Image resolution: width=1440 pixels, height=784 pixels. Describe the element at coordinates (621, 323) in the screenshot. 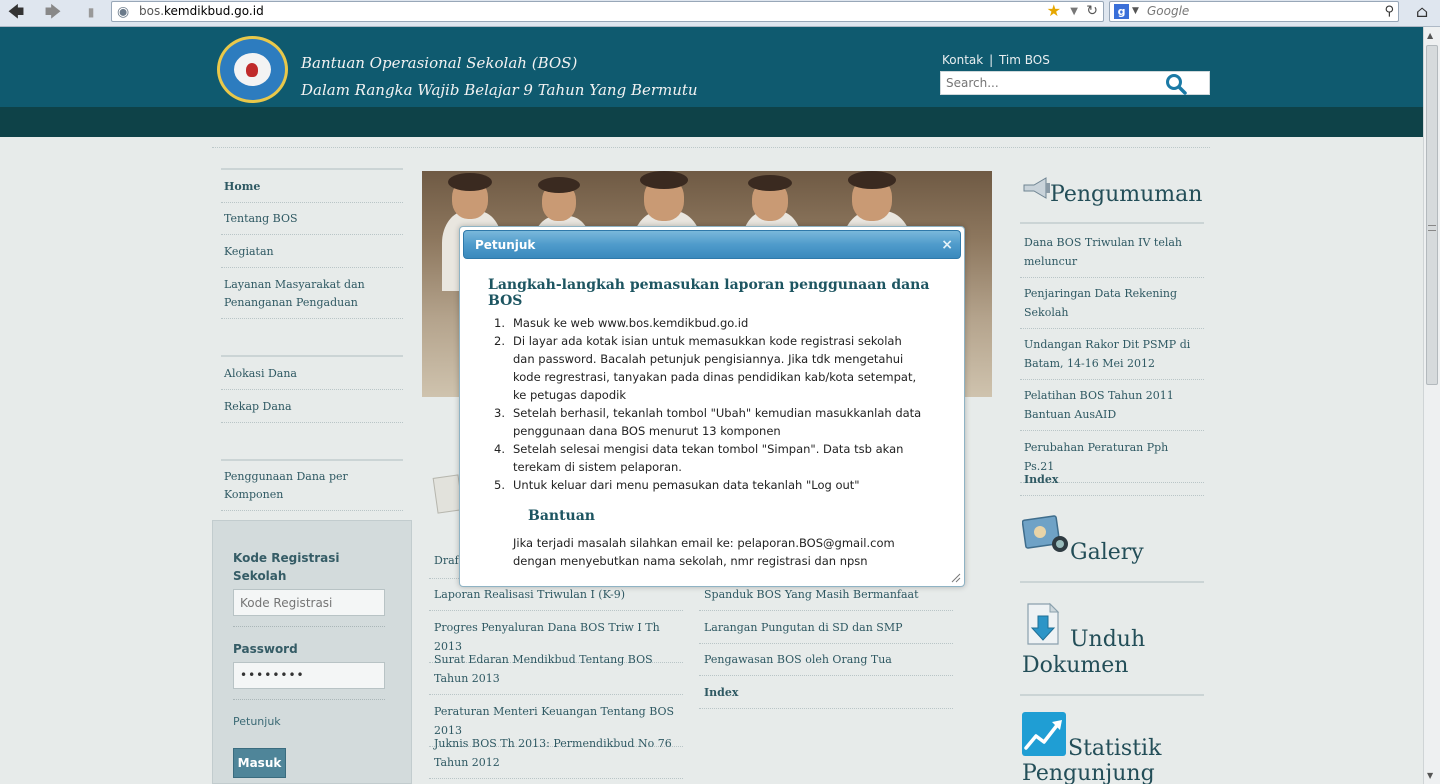

I see `instruction-step: 1. Masuk ke web www.bos.kemdikbud.go.id` at that location.